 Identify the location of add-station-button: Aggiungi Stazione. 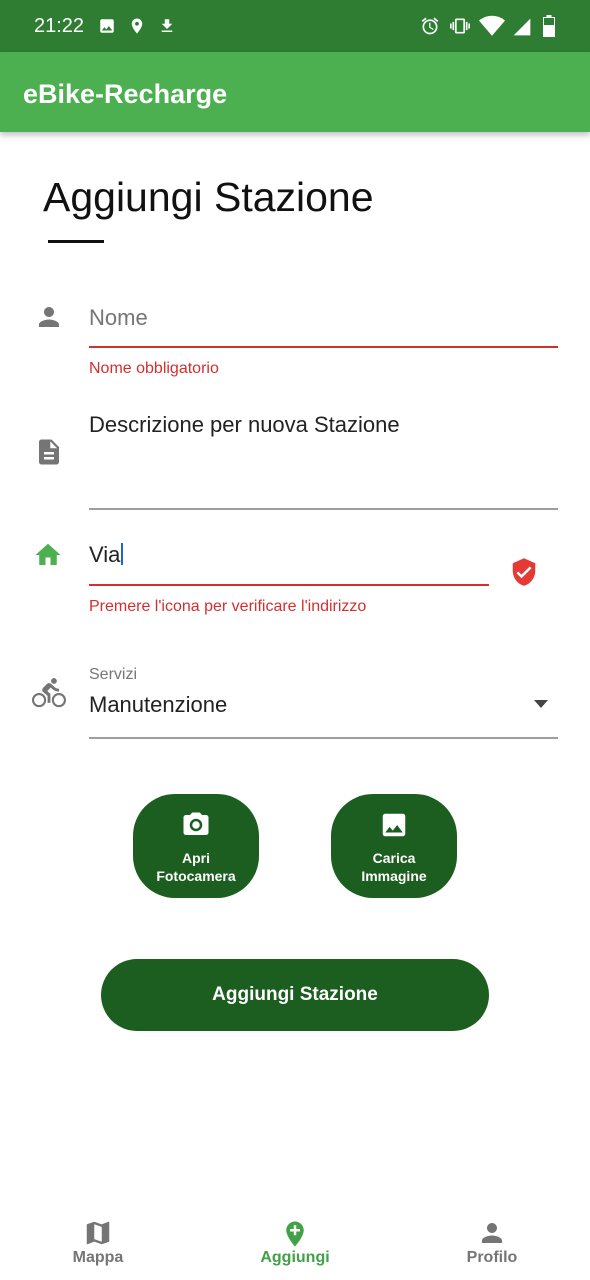
(295, 995).